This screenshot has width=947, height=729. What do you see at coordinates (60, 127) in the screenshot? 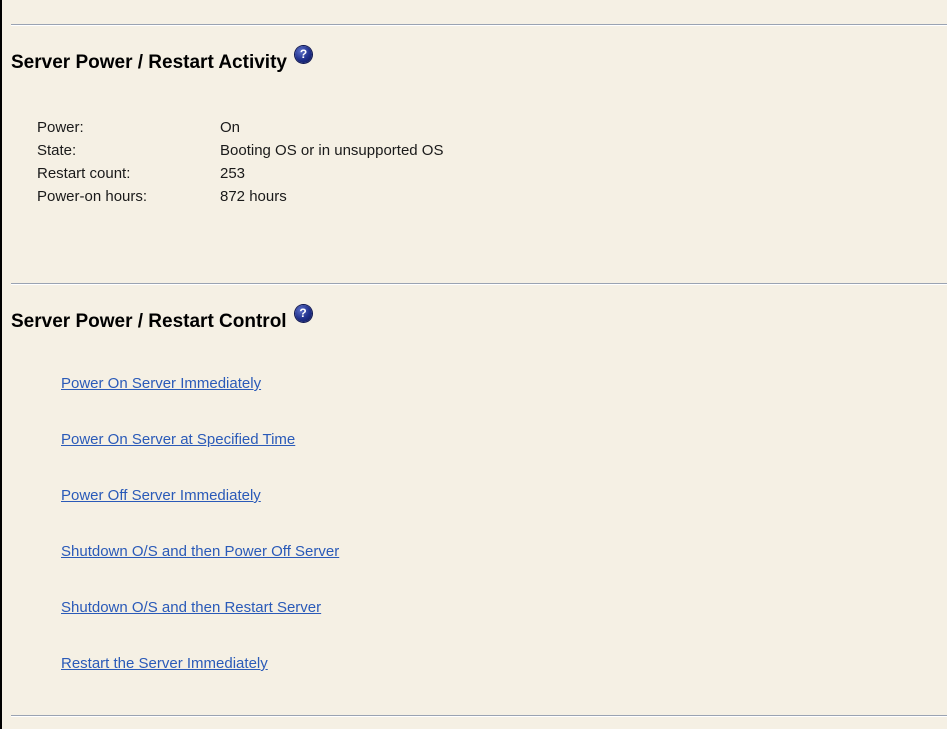
I see `power-label: Power:` at bounding box center [60, 127].